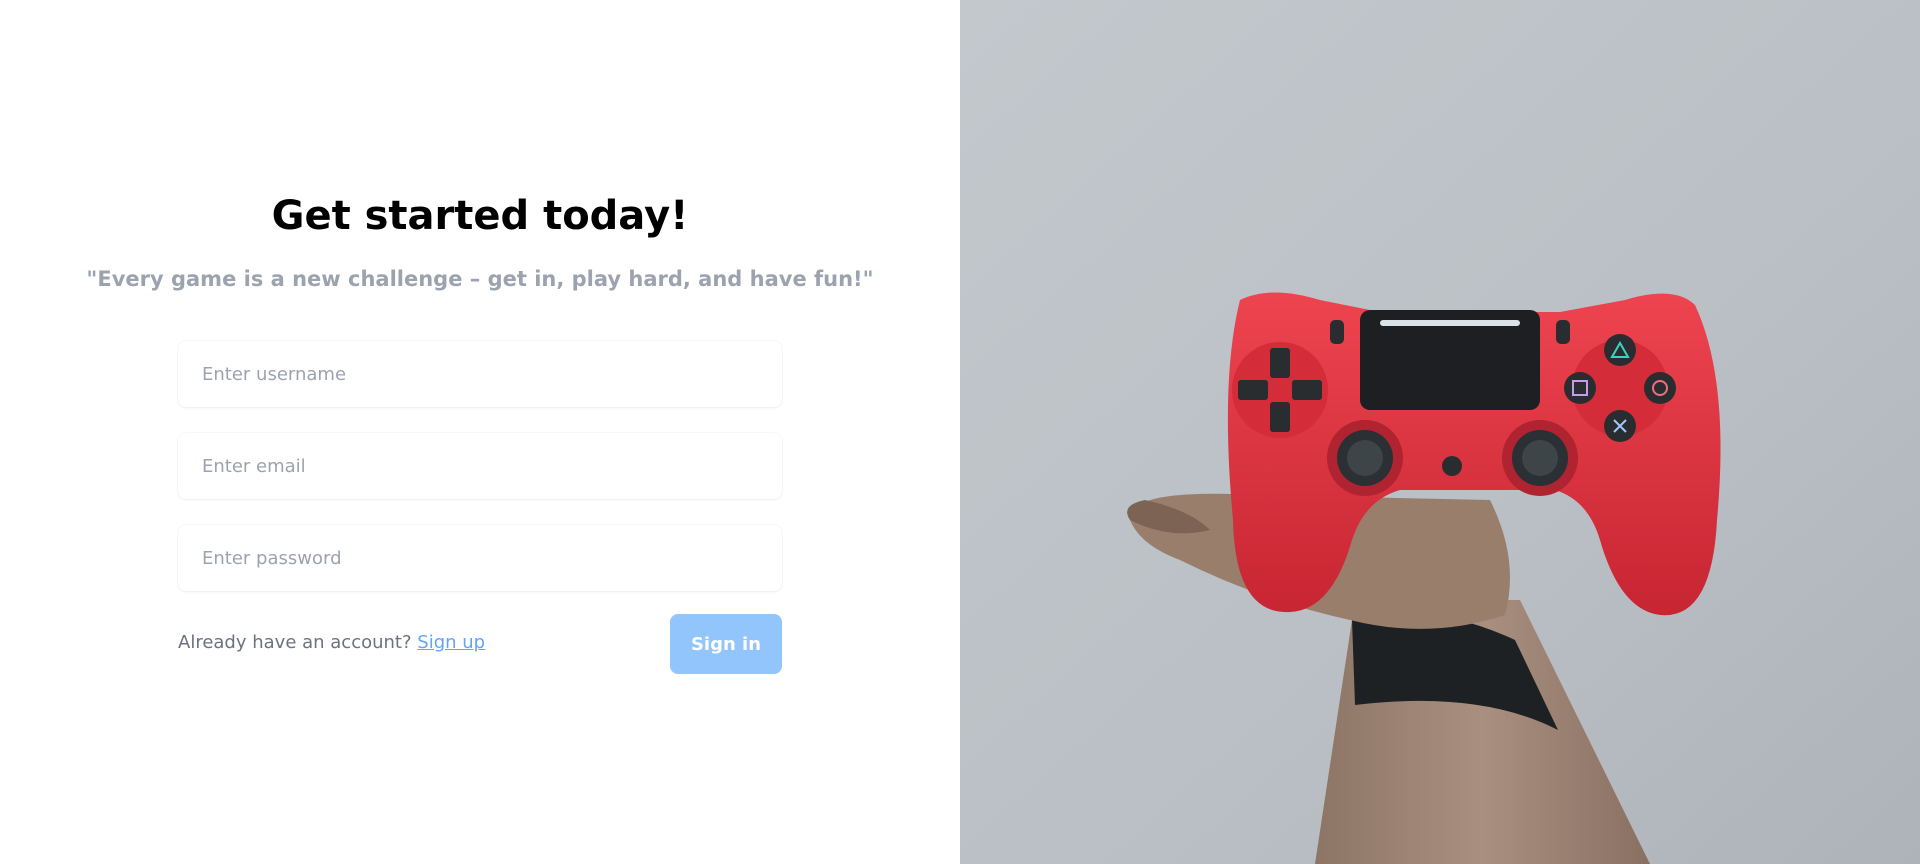 This screenshot has height=864, width=1920. I want to click on username-input, so click(480, 374).